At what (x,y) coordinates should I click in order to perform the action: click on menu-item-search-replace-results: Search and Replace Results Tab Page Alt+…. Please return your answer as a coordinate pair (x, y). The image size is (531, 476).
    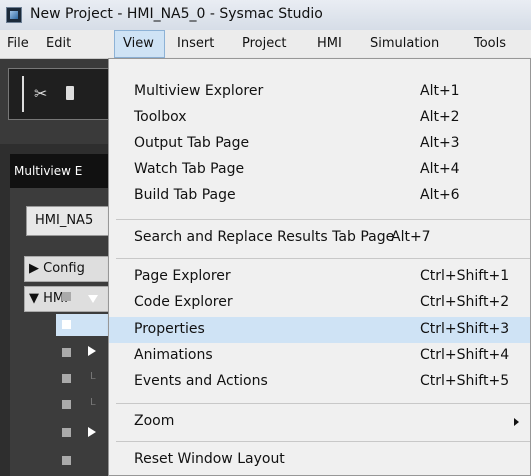
    Looking at the image, I should click on (319, 238).